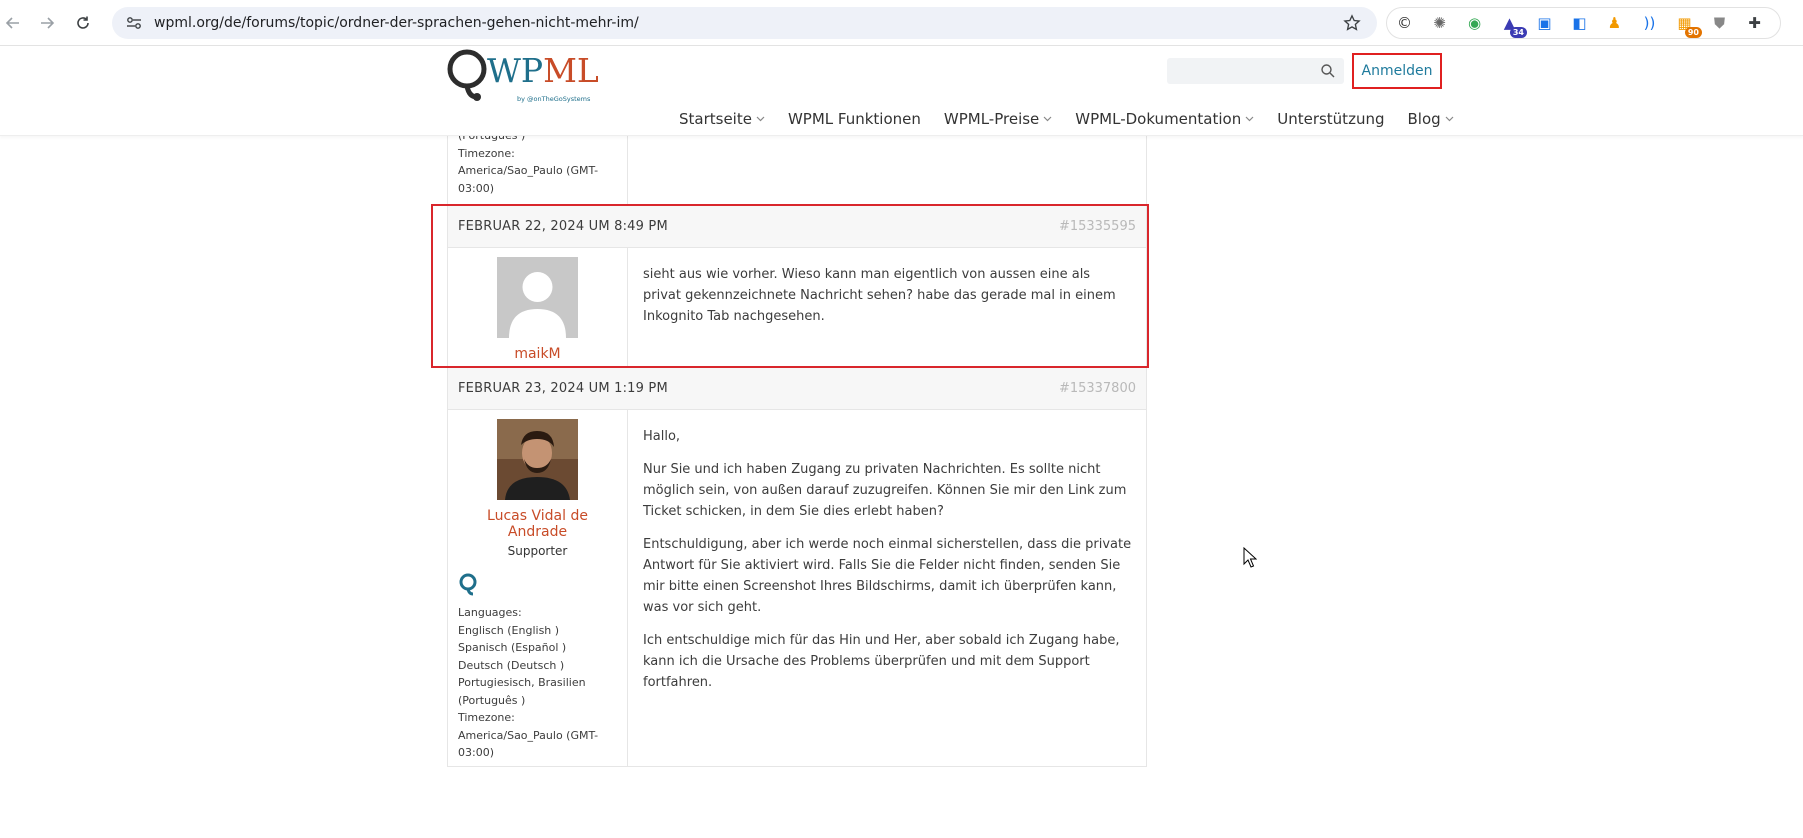 Image resolution: width=1803 pixels, height=838 pixels. I want to click on wpml-logo: WPML by @onTheGoSystems, so click(525, 80).